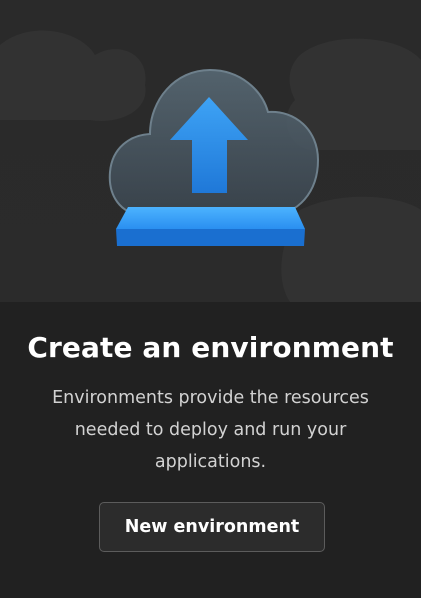 This screenshot has width=421, height=598. Describe the element at coordinates (212, 527) in the screenshot. I see `new-environment-button: New environment` at that location.